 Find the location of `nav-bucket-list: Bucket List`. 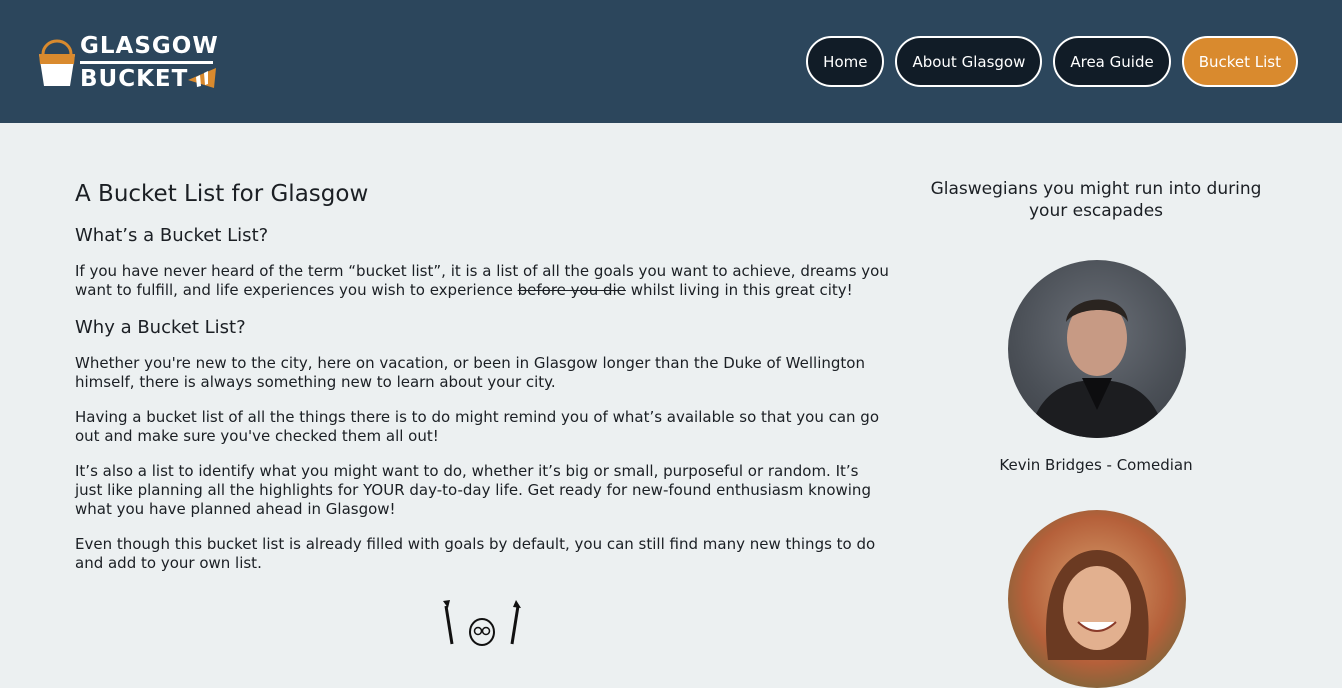

nav-bucket-list: Bucket List is located at coordinates (1239, 61).